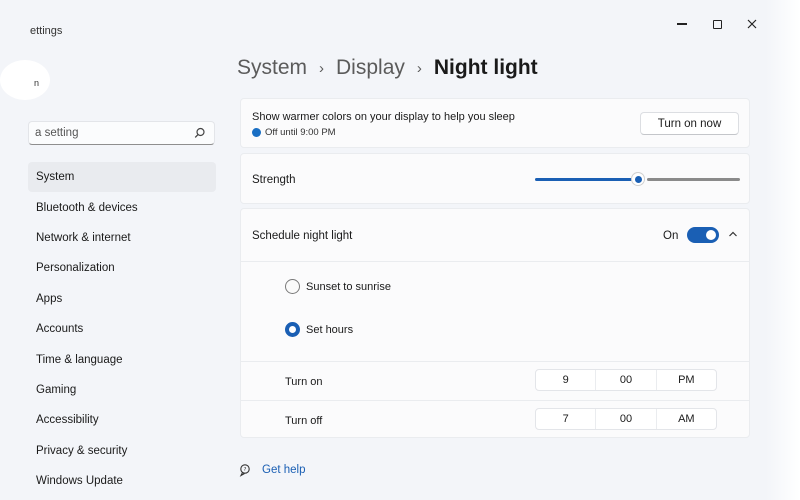  I want to click on get-help: ? Get help, so click(271, 470).